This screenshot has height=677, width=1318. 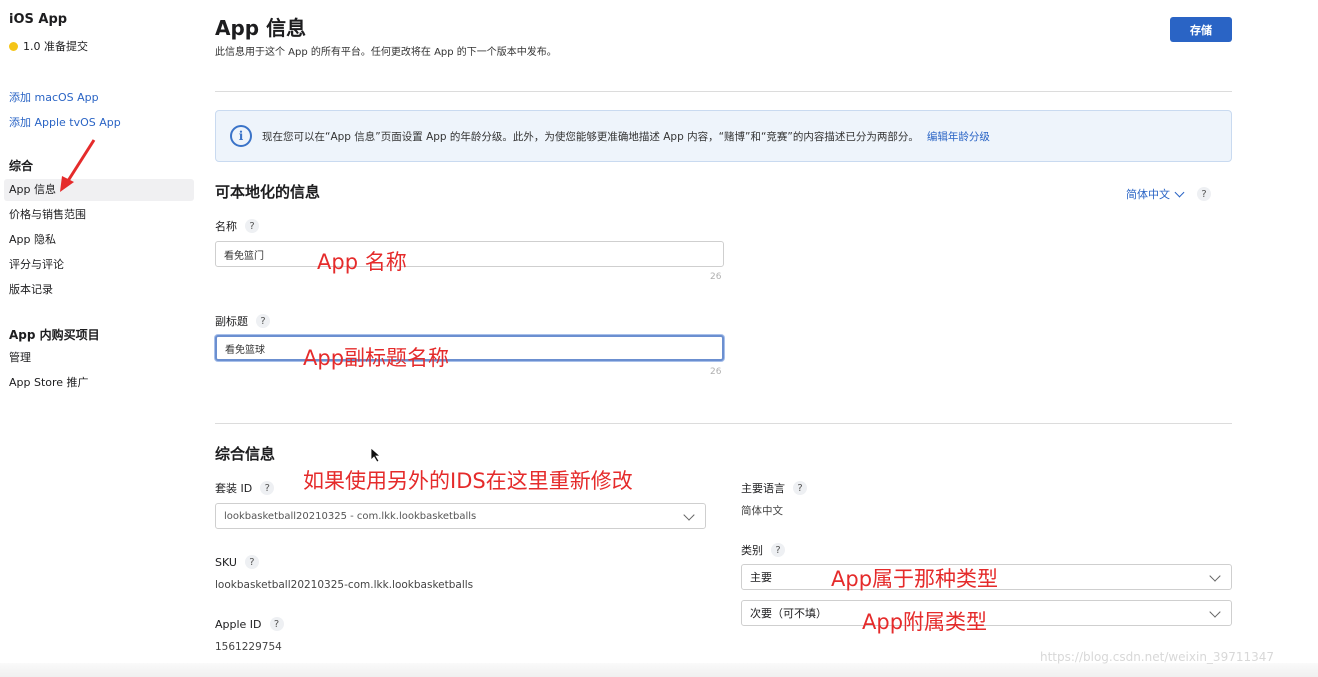 I want to click on language-selector: 简体中文 ?, so click(x=1168, y=194).